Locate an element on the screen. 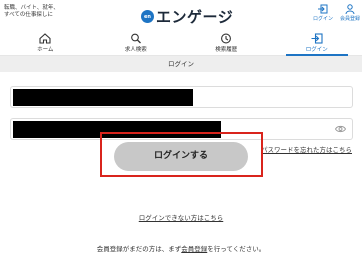 The height and width of the screenshot is (268, 362). header-register-label: 会員登録 is located at coordinates (349, 19).